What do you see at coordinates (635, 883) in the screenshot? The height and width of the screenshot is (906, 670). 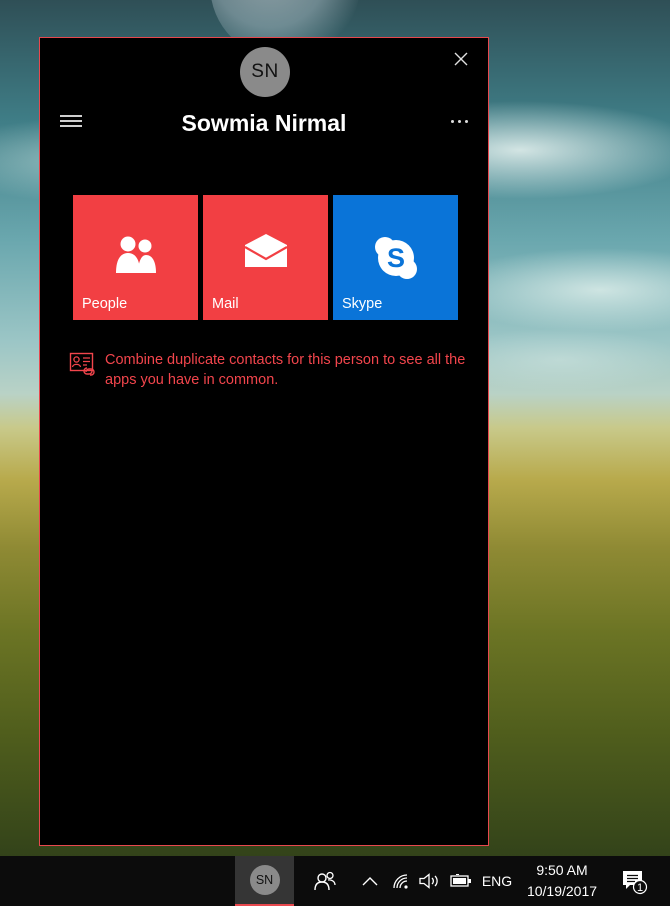 I see `action-center-icon: 1` at bounding box center [635, 883].